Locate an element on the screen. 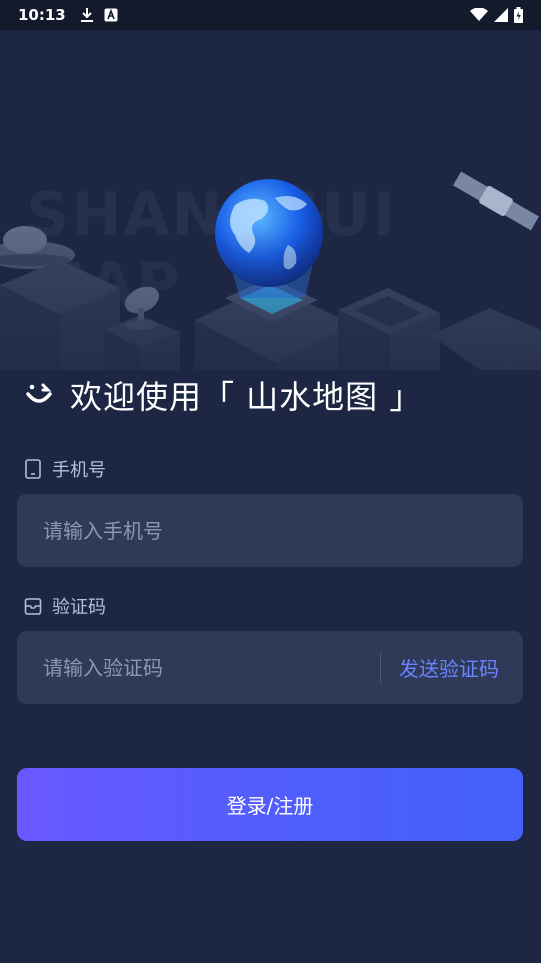 Image resolution: width=541 pixels, height=963 pixels. status-left-icons is located at coordinates (99, 15).